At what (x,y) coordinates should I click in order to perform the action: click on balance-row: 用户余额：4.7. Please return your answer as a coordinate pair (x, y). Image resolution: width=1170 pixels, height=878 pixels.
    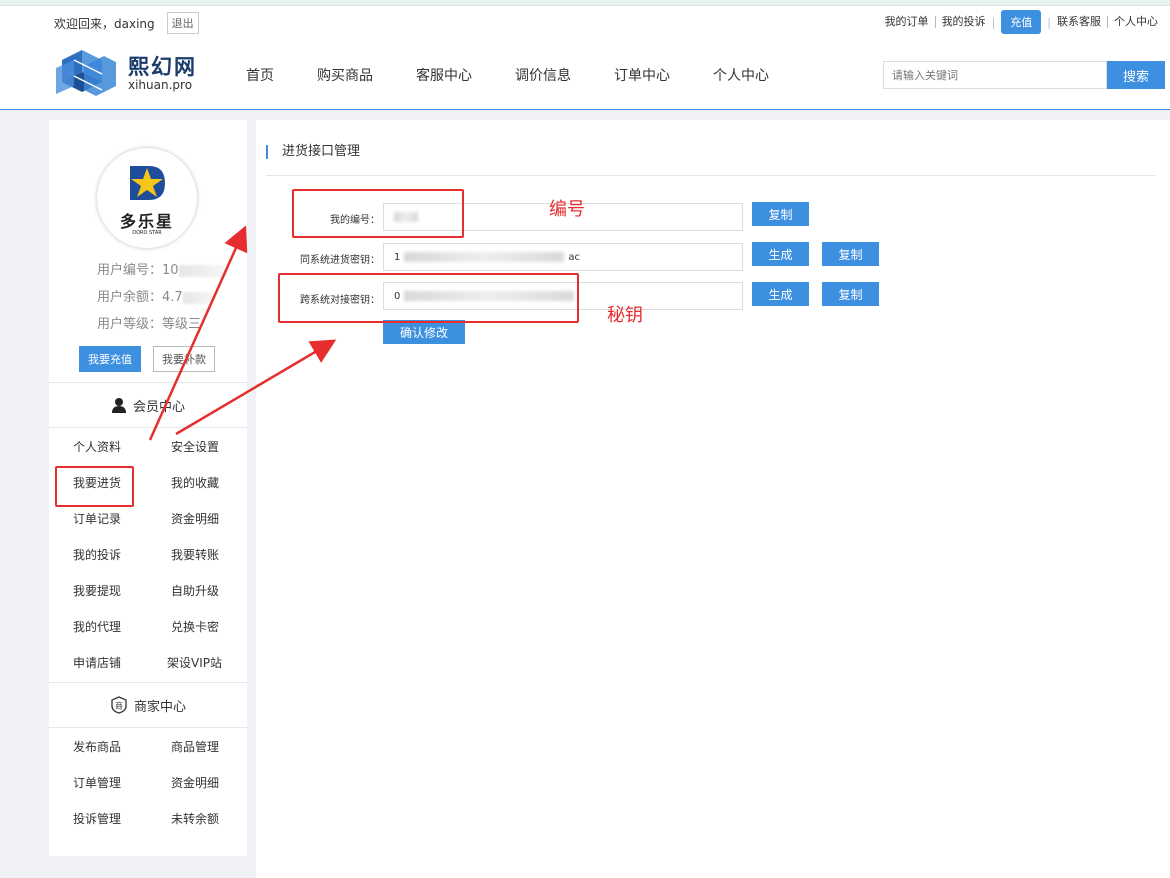
    Looking at the image, I should click on (155, 295).